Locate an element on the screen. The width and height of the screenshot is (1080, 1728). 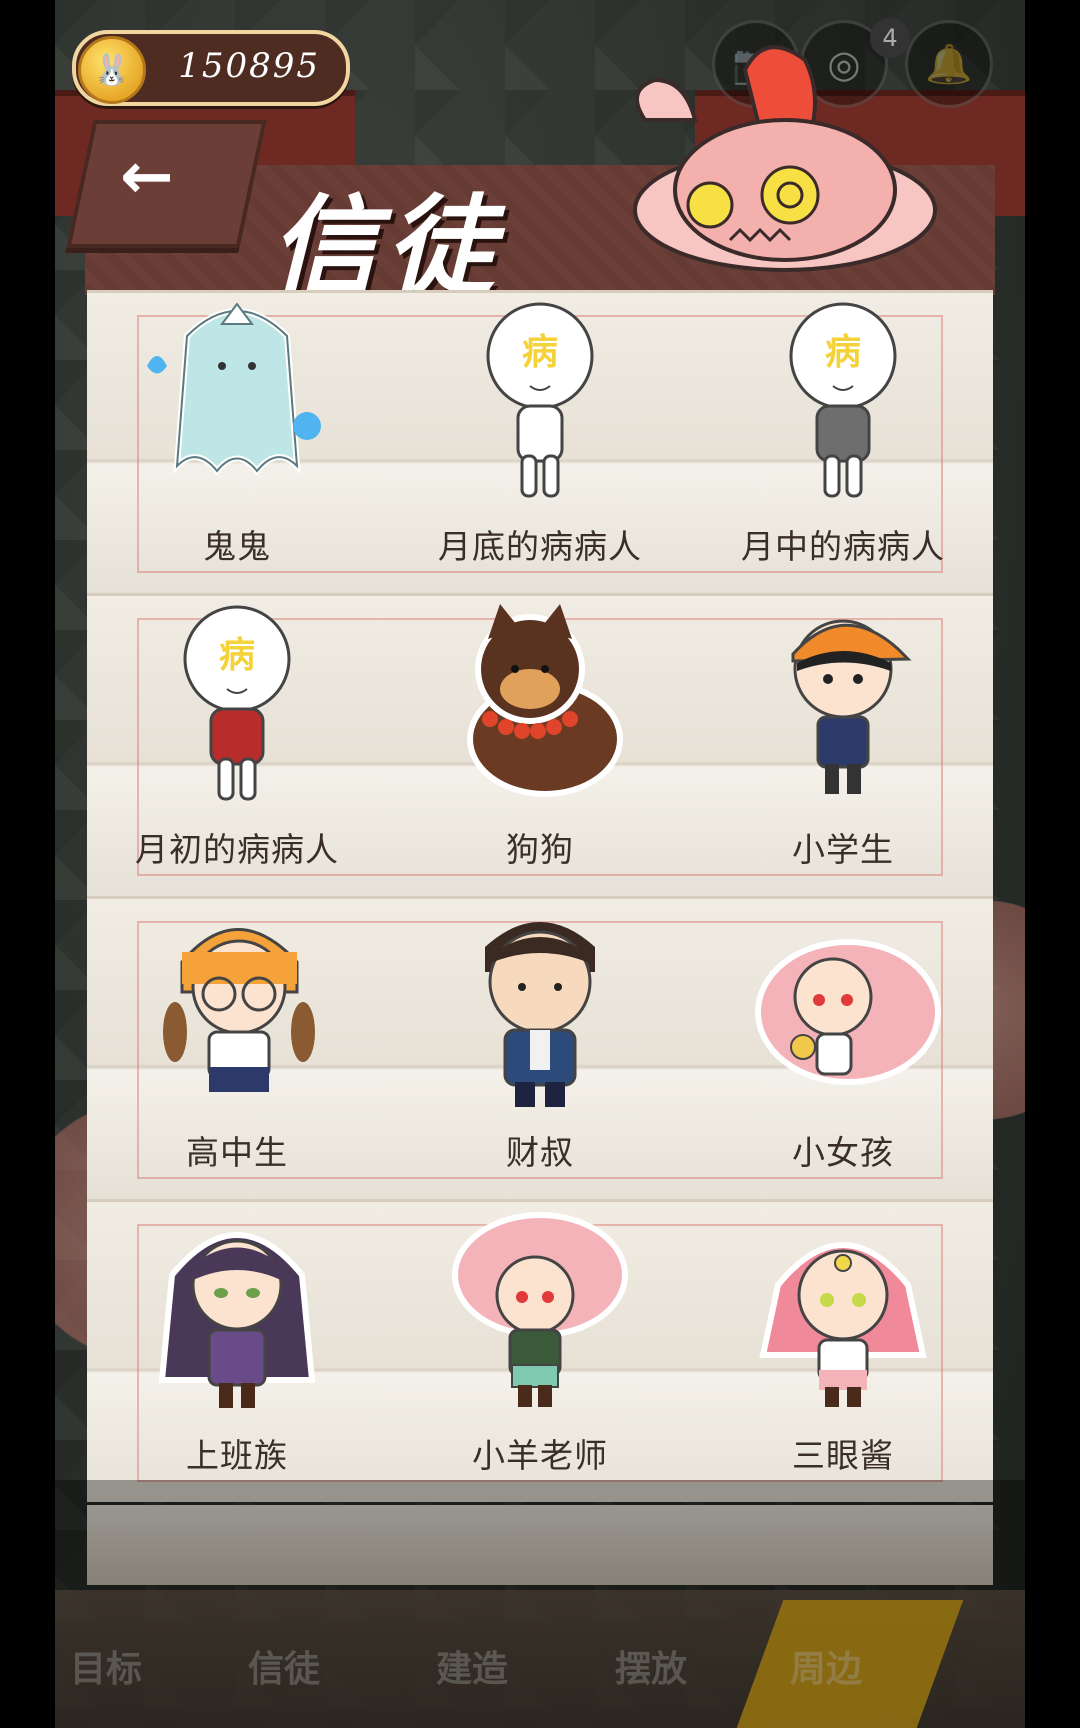
follower-card: 三眼酱 is located at coordinates (843, 1344).